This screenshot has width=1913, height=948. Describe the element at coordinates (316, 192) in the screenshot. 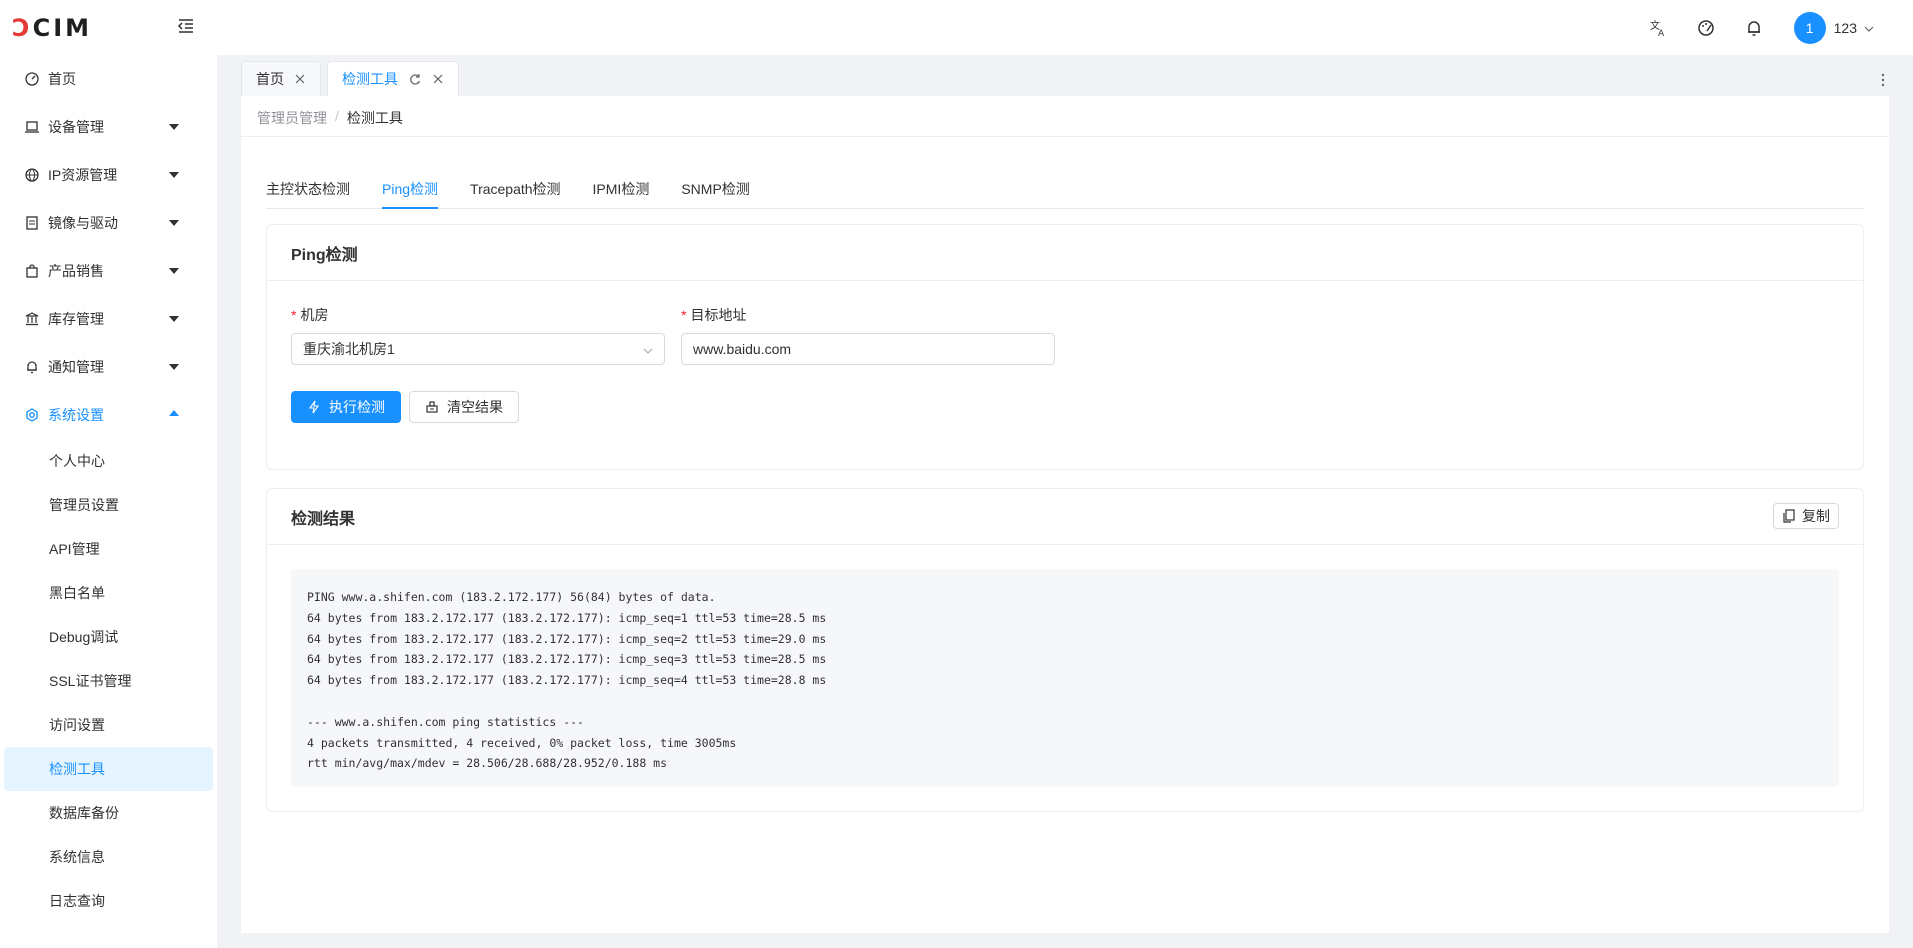

I see `tab-master-status: 主控状态检测` at that location.